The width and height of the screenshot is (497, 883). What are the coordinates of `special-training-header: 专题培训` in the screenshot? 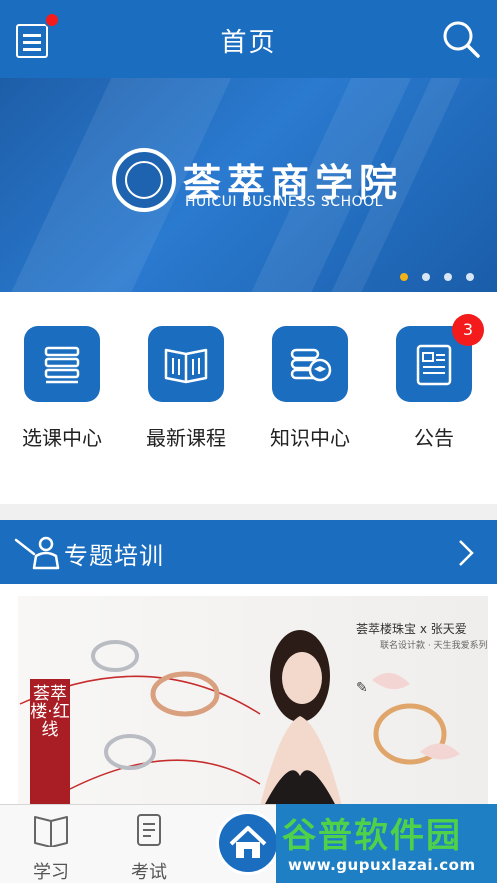 It's located at (248, 552).